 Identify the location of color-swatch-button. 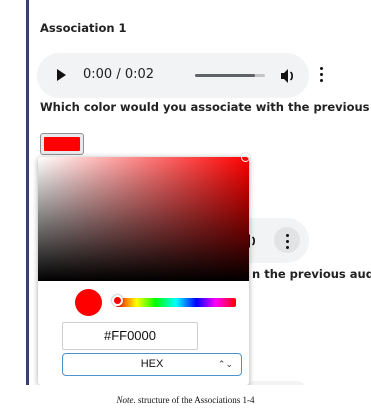
(62, 144).